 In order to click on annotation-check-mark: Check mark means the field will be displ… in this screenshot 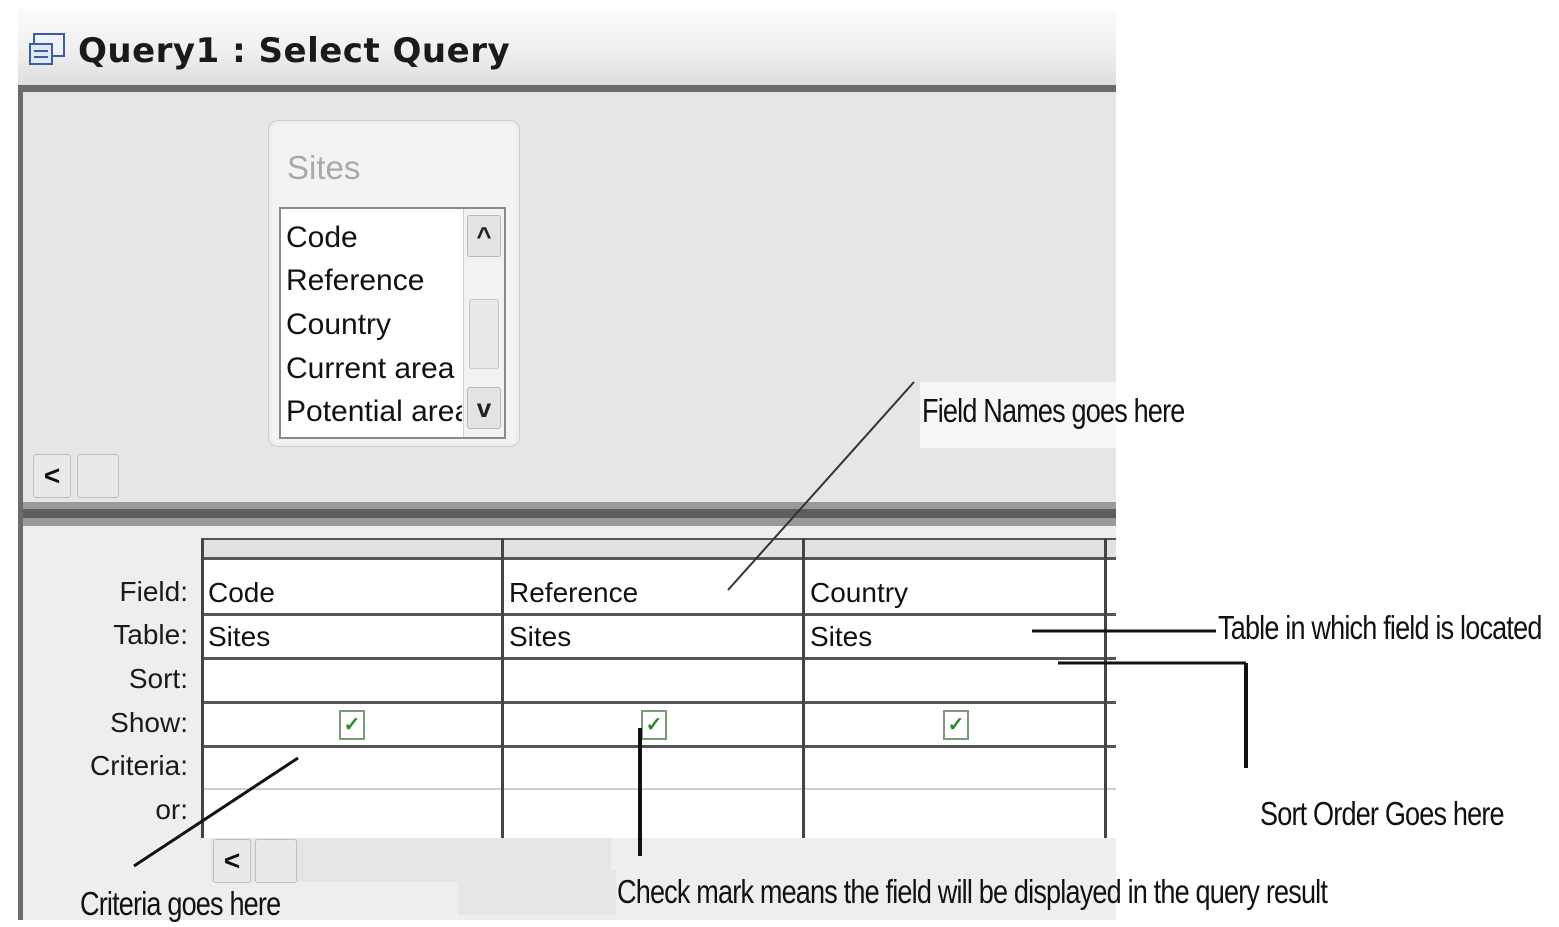, I will do `click(972, 891)`.